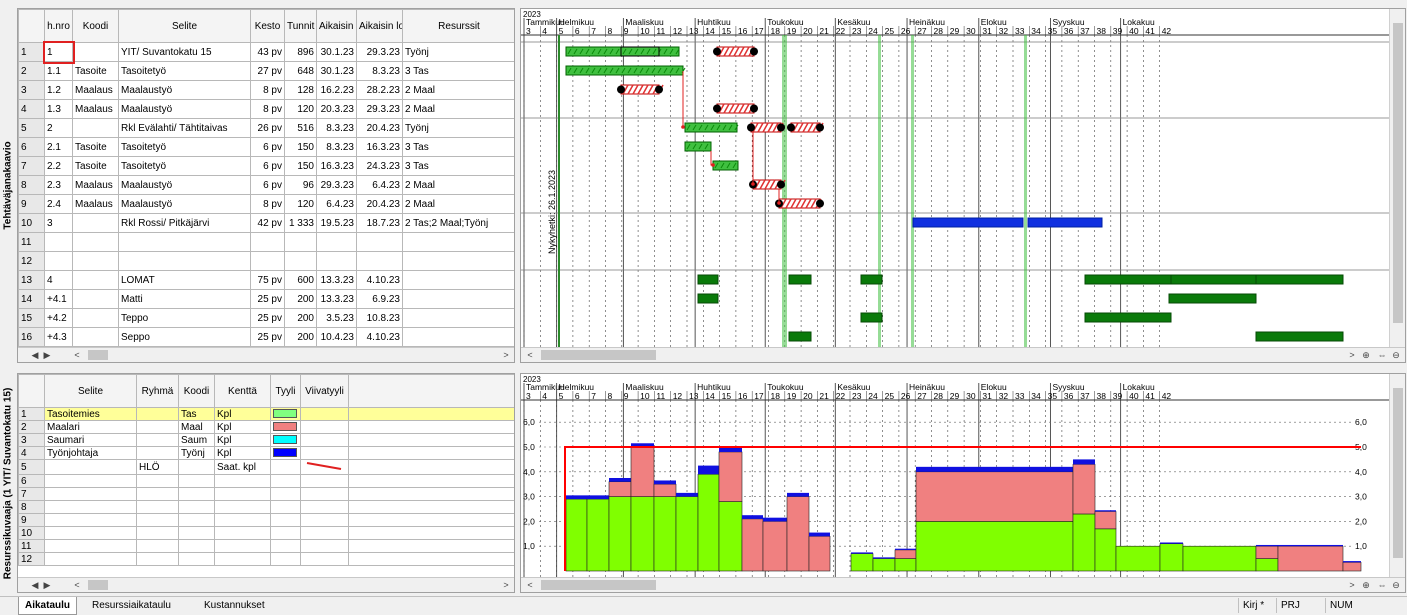 This screenshot has height=615, width=1407. I want to click on task-cell-tunnit: 600, so click(300, 280).